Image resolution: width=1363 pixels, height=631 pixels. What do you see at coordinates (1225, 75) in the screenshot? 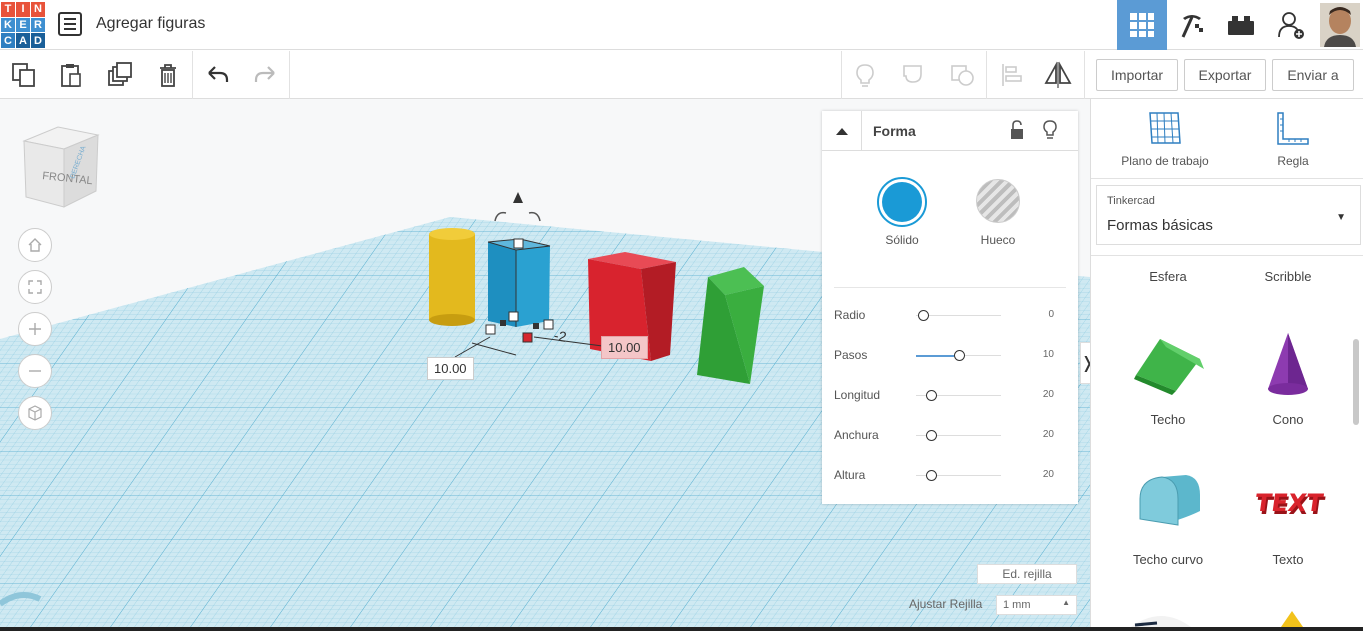
I see `export-button: Exportar` at bounding box center [1225, 75].